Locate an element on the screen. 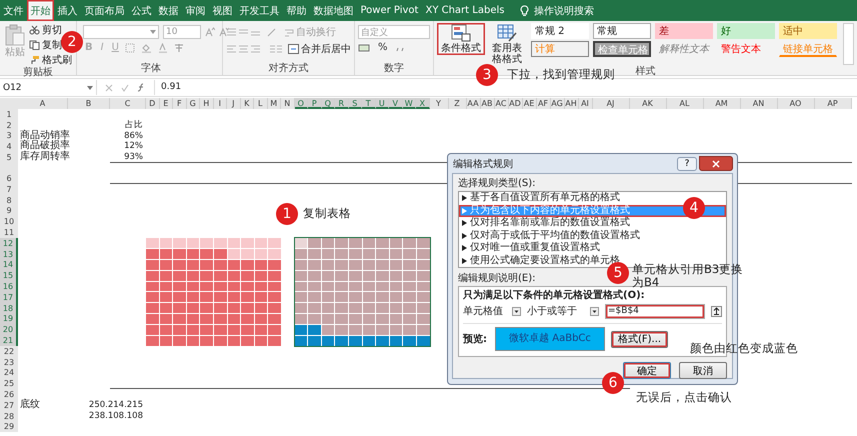 The height and width of the screenshot is (436, 857). row-header: 8 is located at coordinates (9, 200).